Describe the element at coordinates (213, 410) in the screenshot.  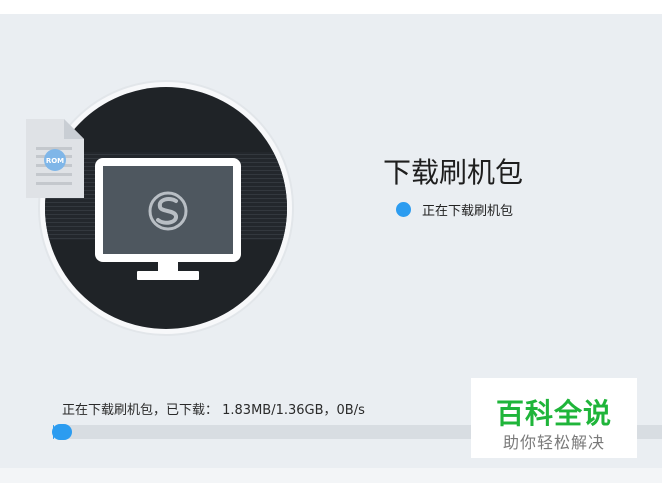
I see `download-progress-label: 正在下载刷机包，已下载： 1.83MB/1.36GB，0B/s` at that location.